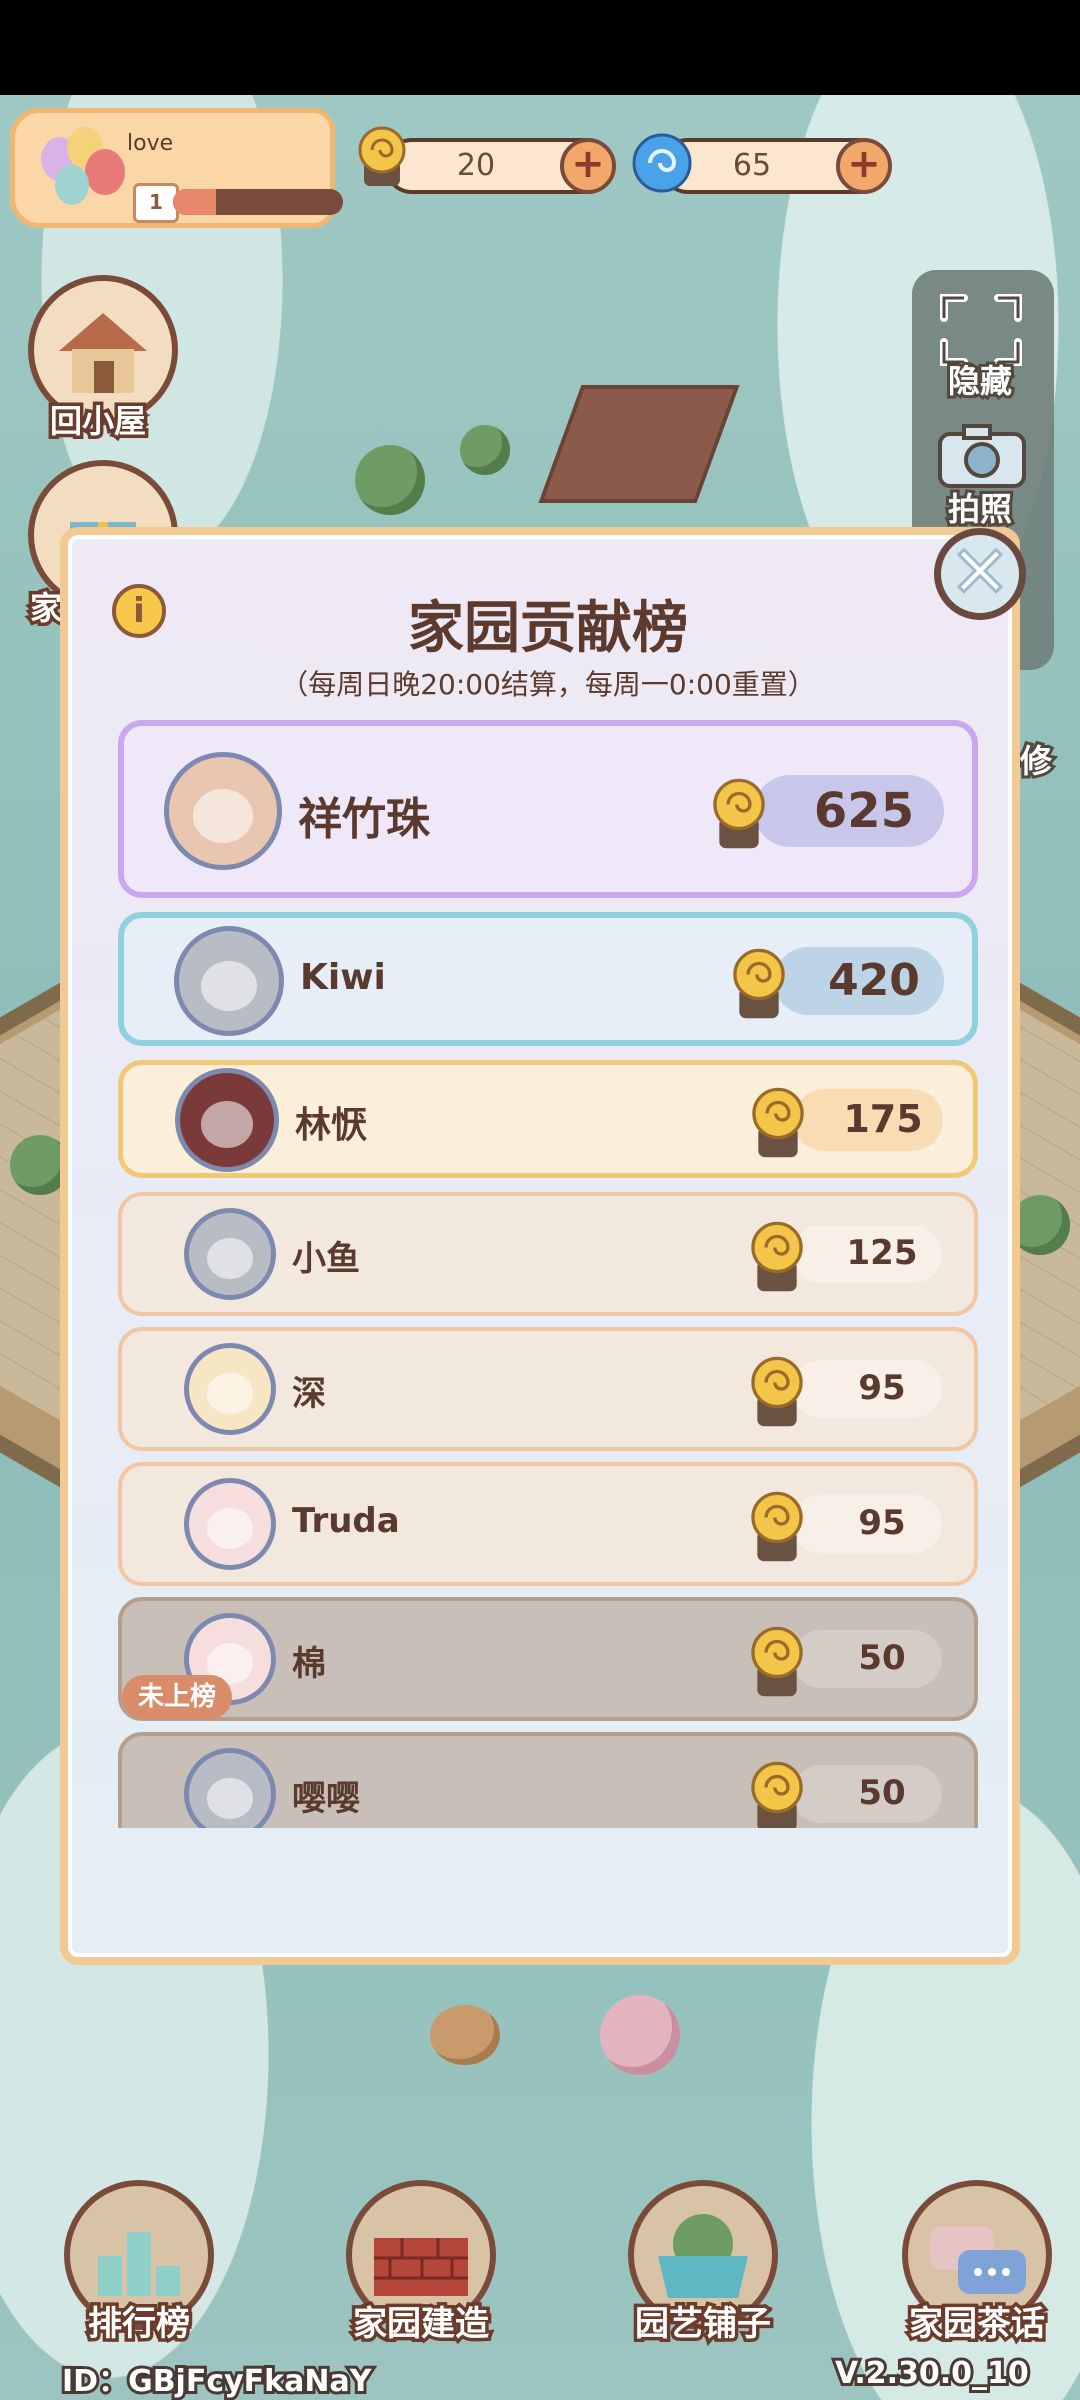 The height and width of the screenshot is (2400, 1080). What do you see at coordinates (309, 1394) in the screenshot?
I see `player-name: 深` at bounding box center [309, 1394].